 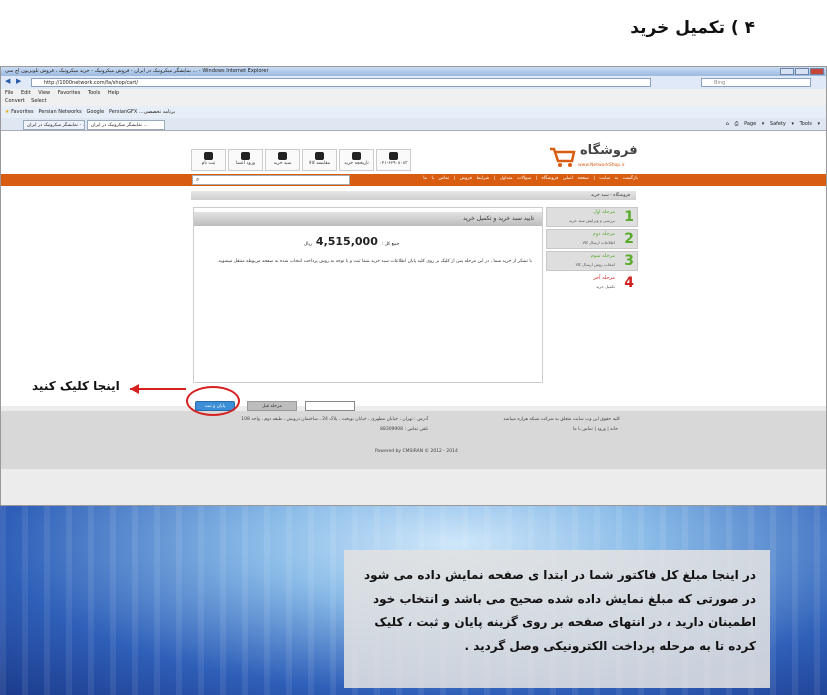 I want to click on fav-persian-networks: Persian Networks, so click(x=59, y=112).